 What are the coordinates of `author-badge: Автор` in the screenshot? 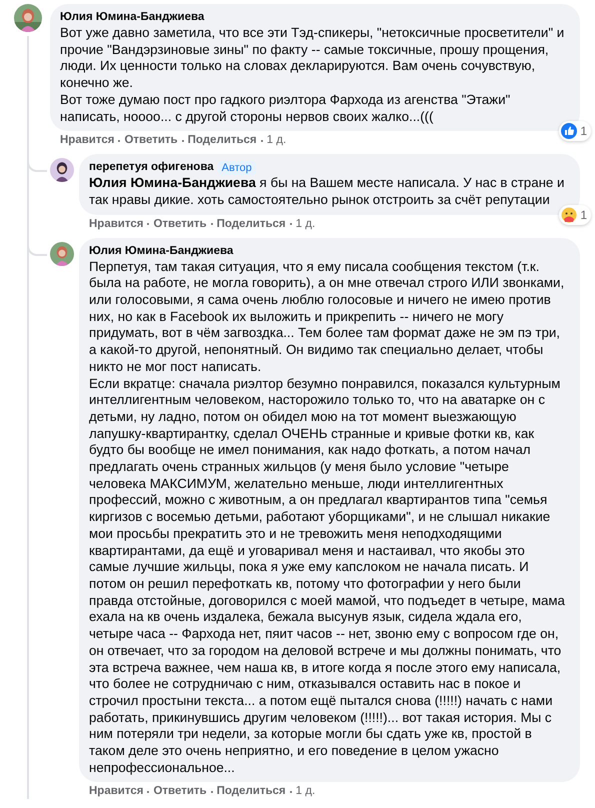 It's located at (237, 167).